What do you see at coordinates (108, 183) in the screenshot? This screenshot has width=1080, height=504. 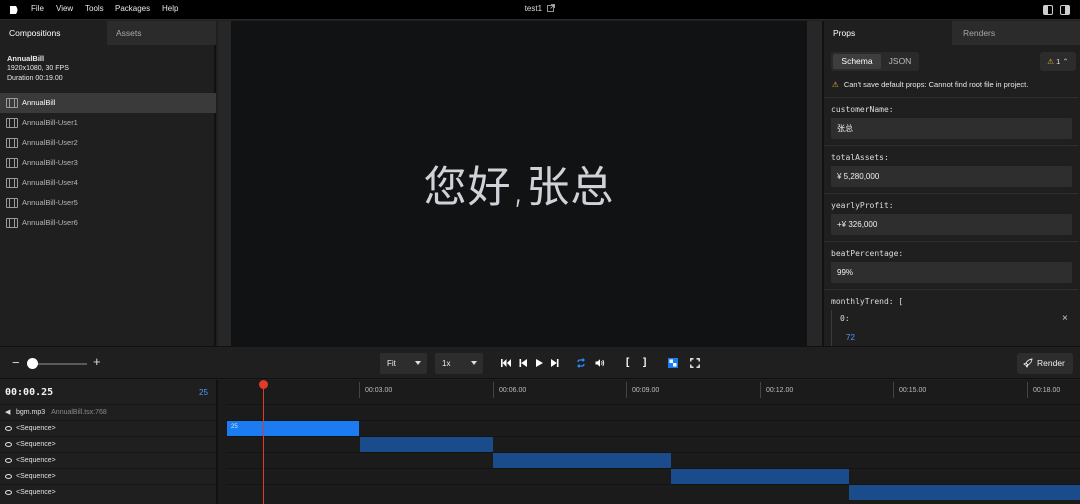 I see `composition-item-user4: AnnualBill-User4` at bounding box center [108, 183].